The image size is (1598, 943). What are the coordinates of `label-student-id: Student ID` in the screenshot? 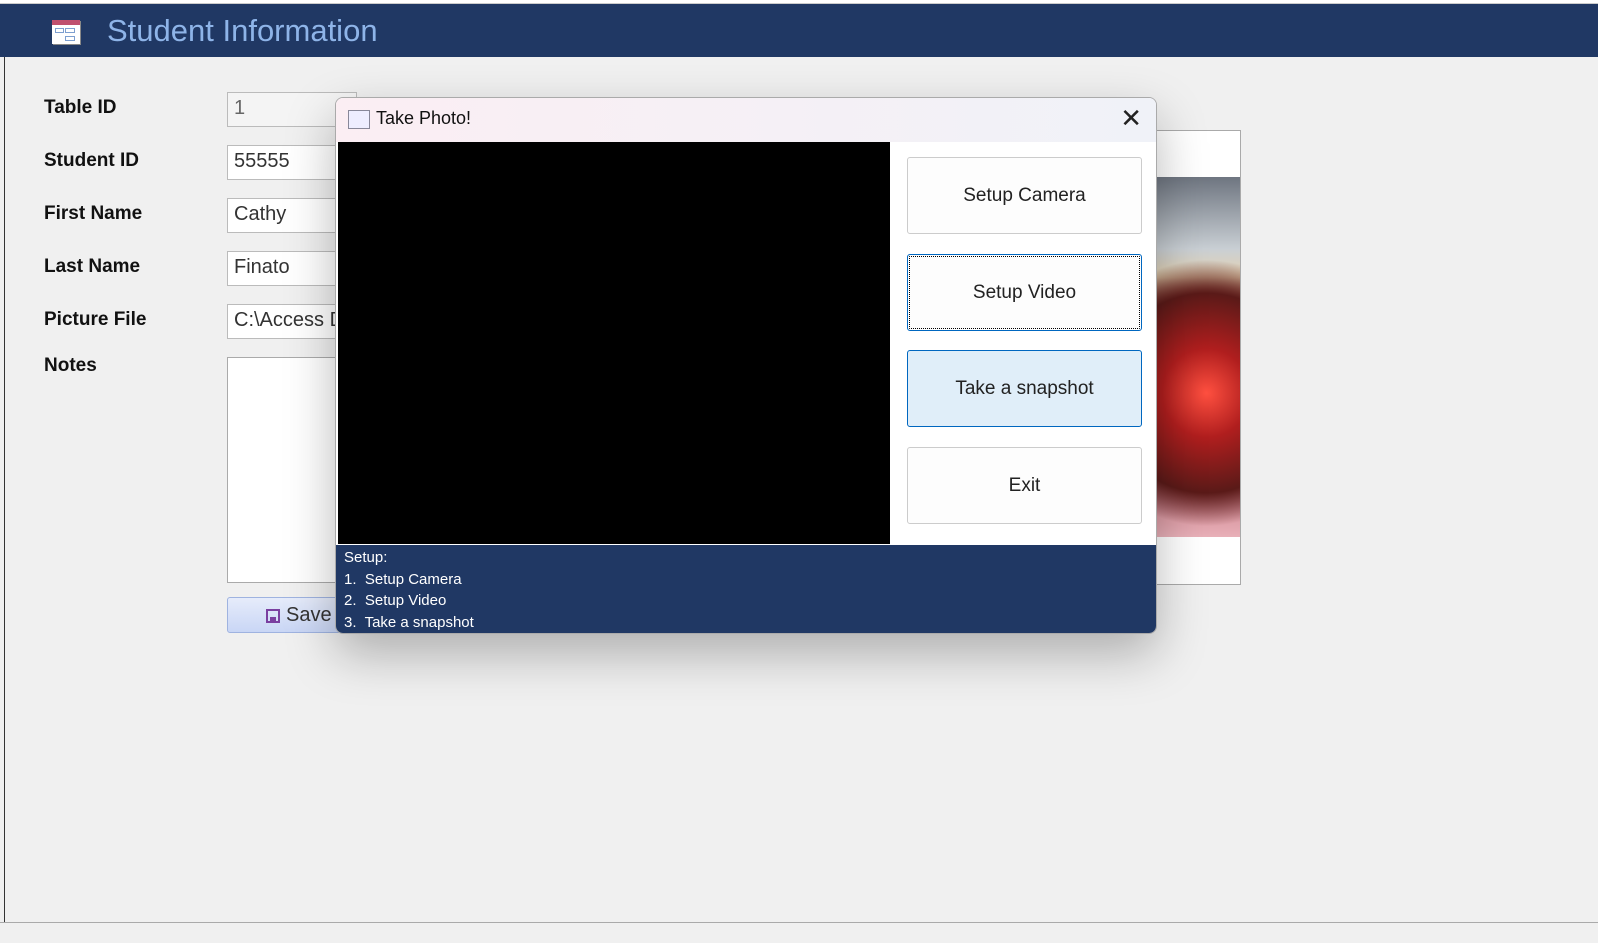 It's located at (91, 160).